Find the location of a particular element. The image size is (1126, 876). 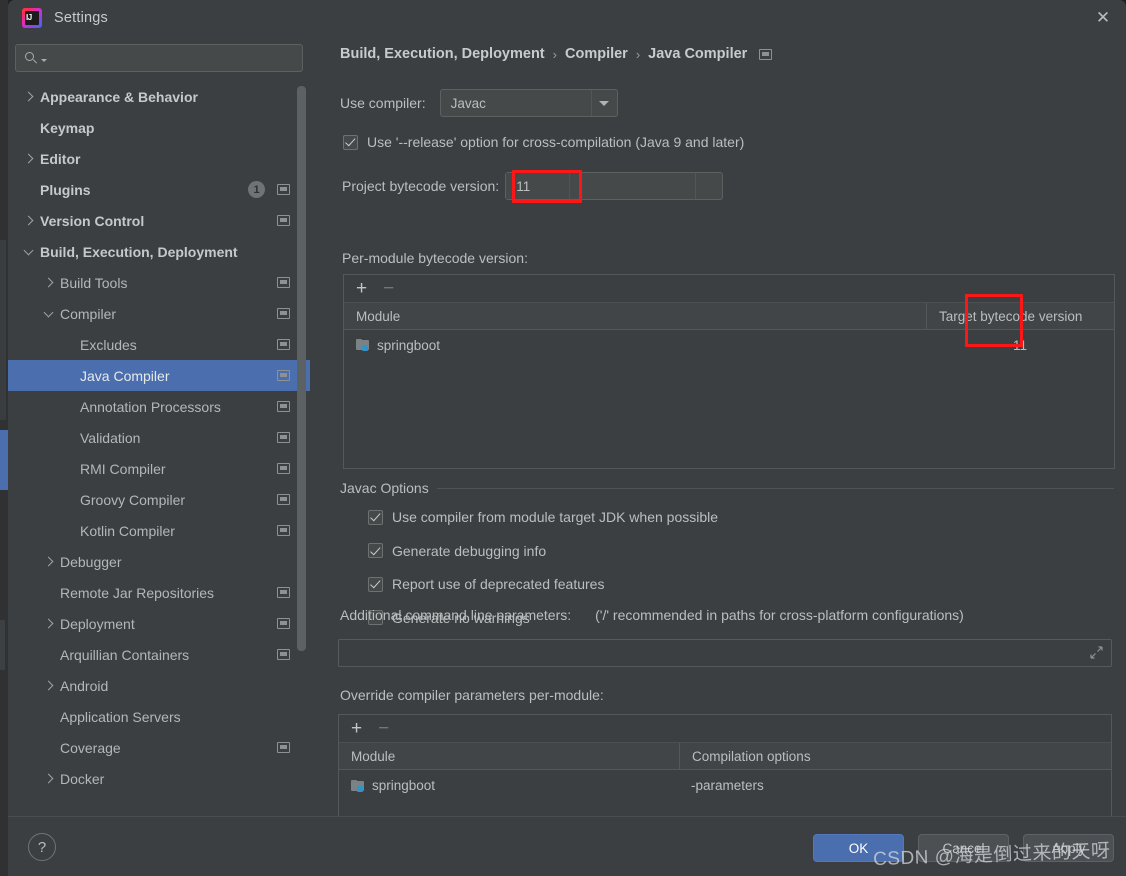

search-wrapper is located at coordinates (159, 54).